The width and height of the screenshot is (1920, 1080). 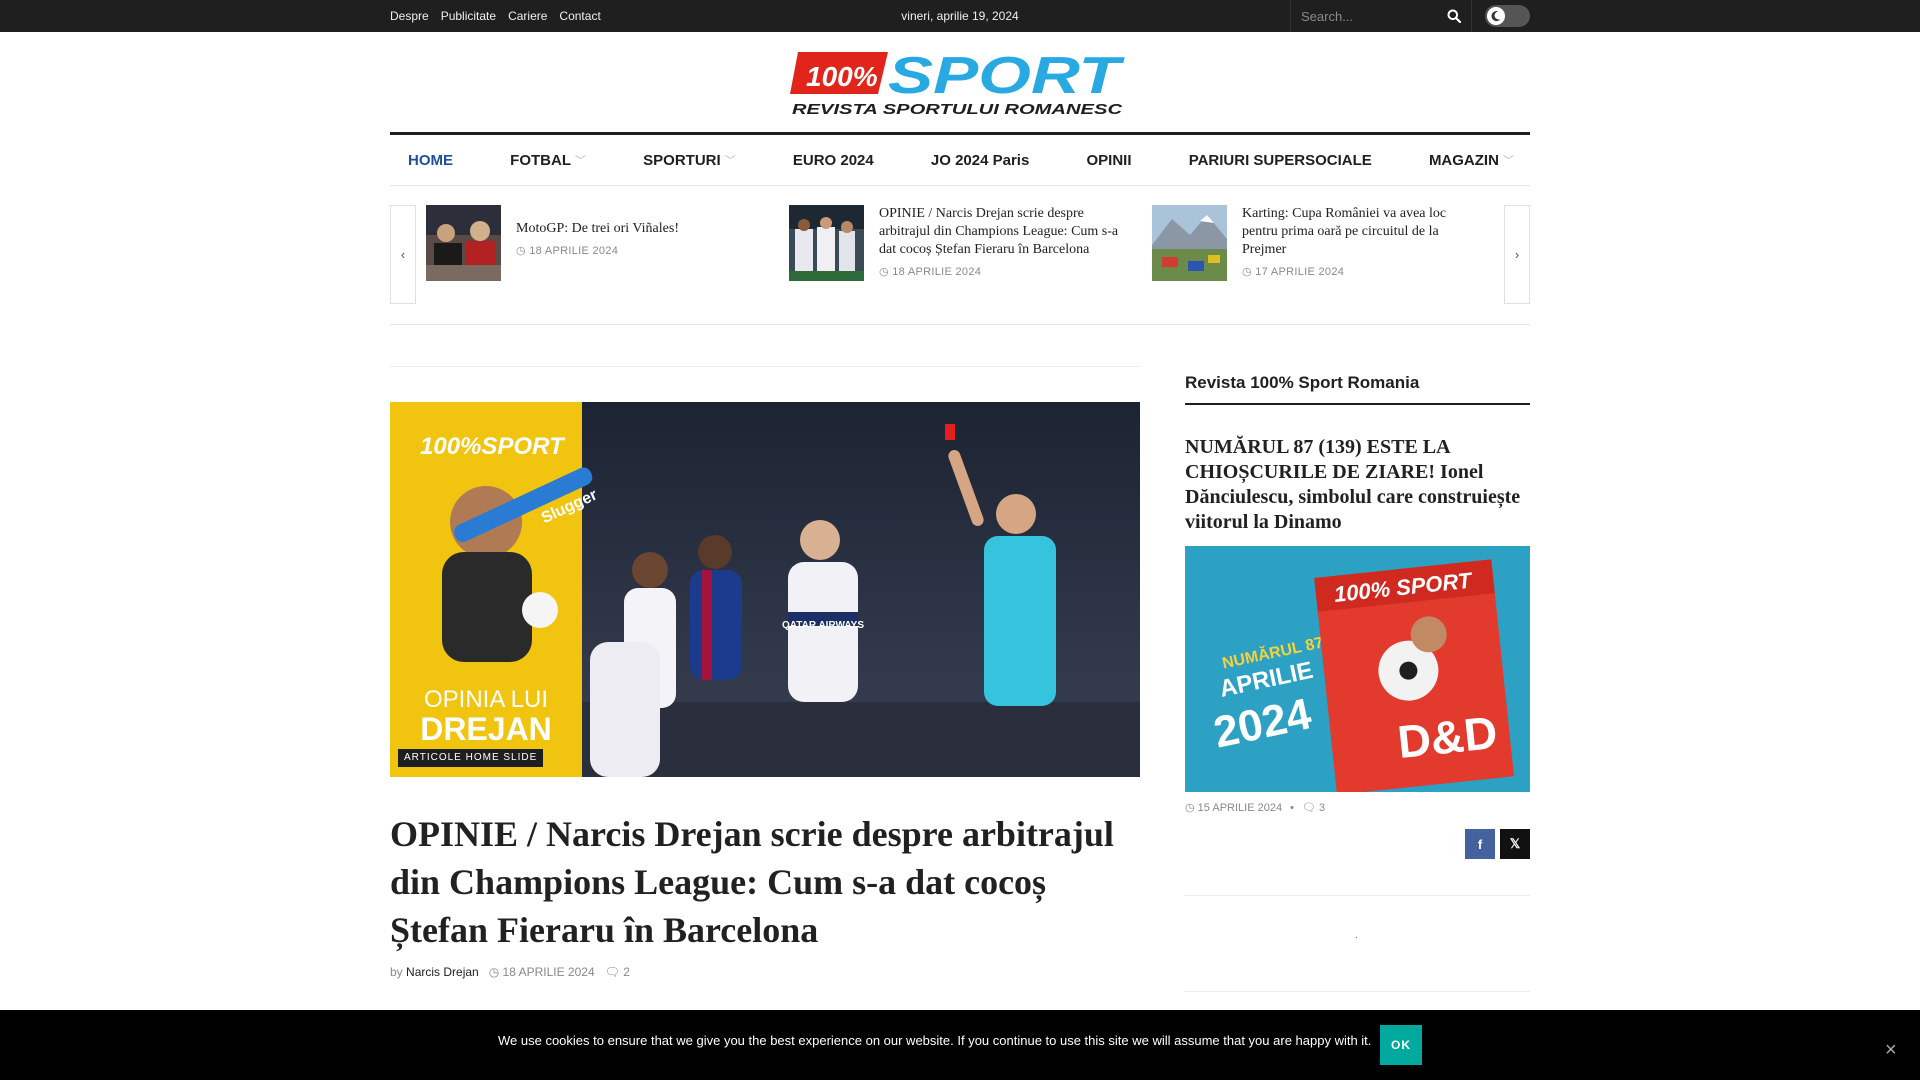 I want to click on top-link-cariere: Cariere, so click(x=527, y=16).